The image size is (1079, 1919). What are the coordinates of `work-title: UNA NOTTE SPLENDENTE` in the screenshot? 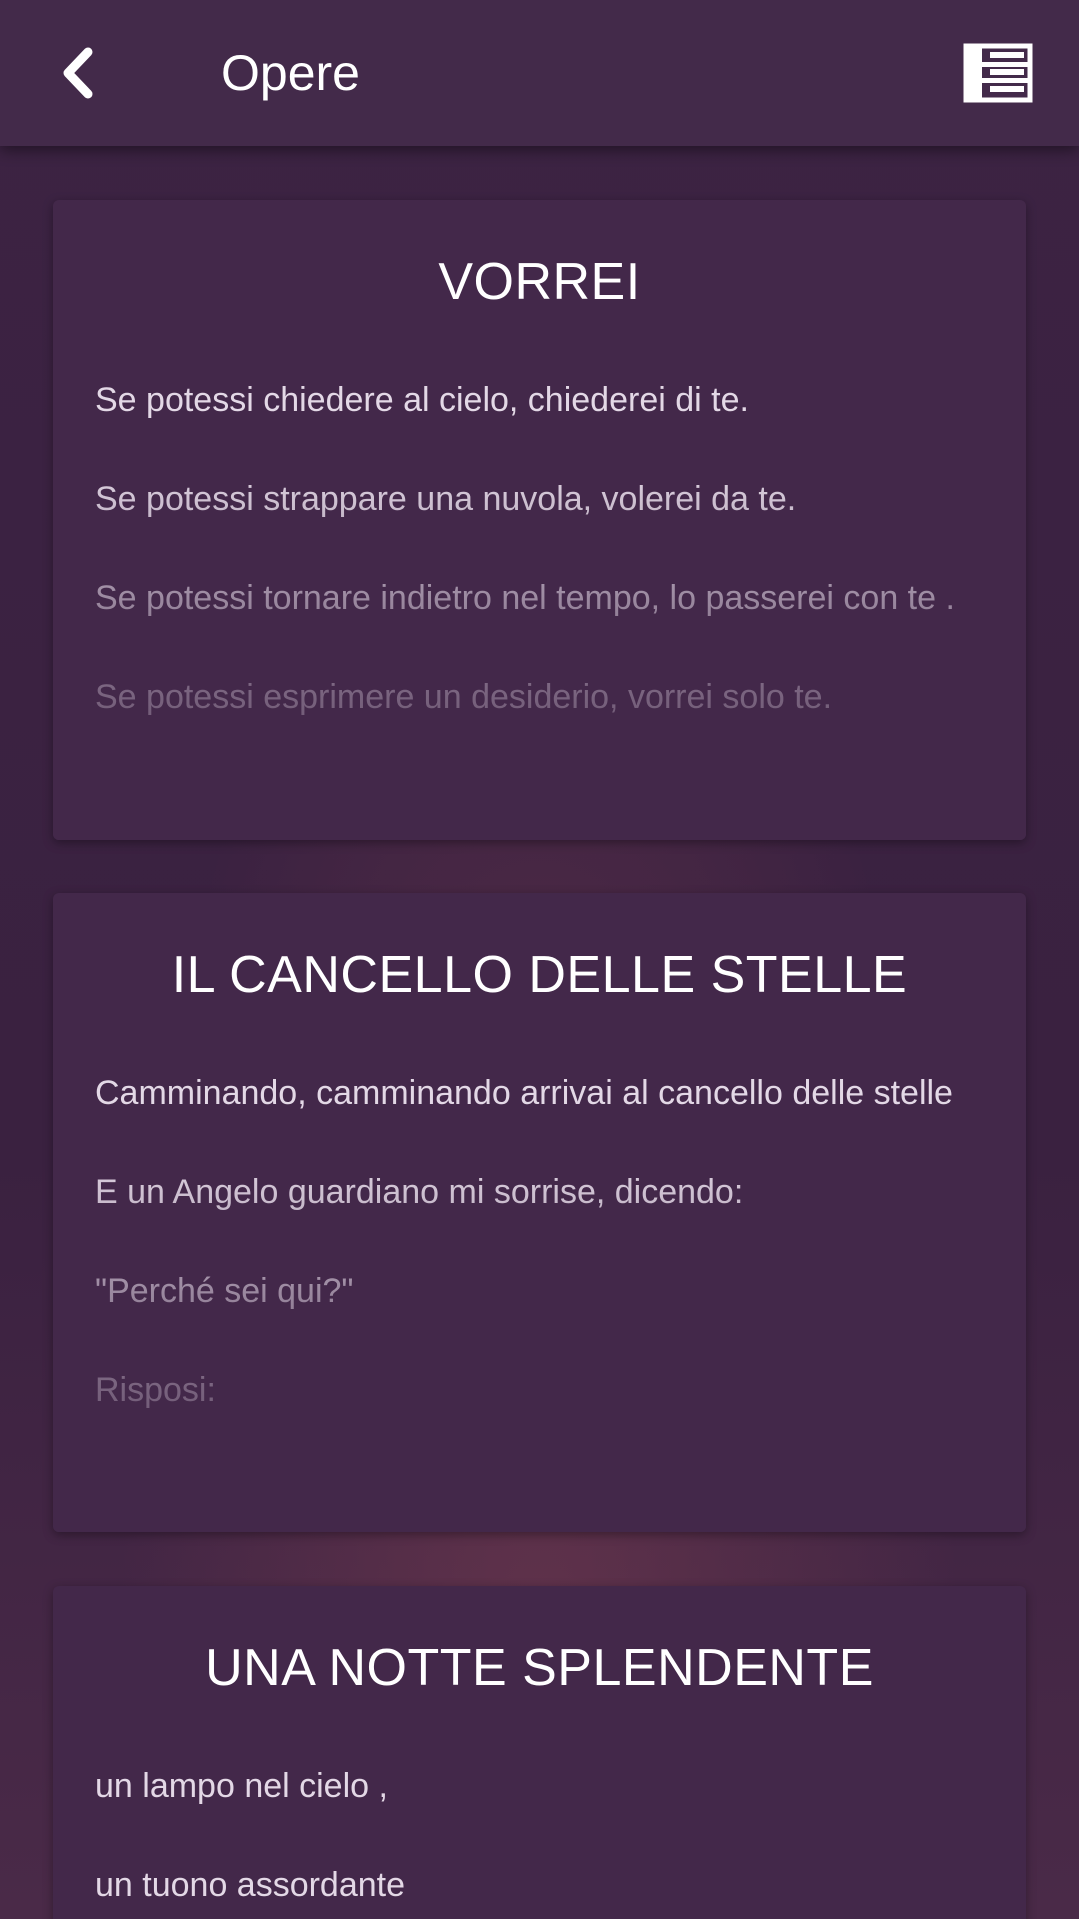 It's located at (539, 1668).